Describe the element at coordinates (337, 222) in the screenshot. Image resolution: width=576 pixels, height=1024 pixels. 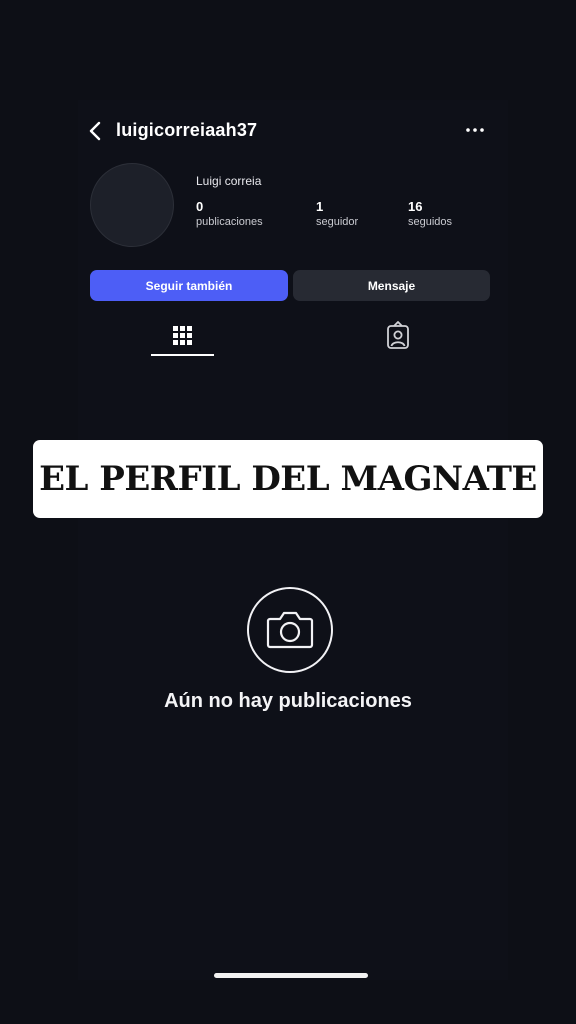
I see `stat-followers-label: seguidor` at that location.